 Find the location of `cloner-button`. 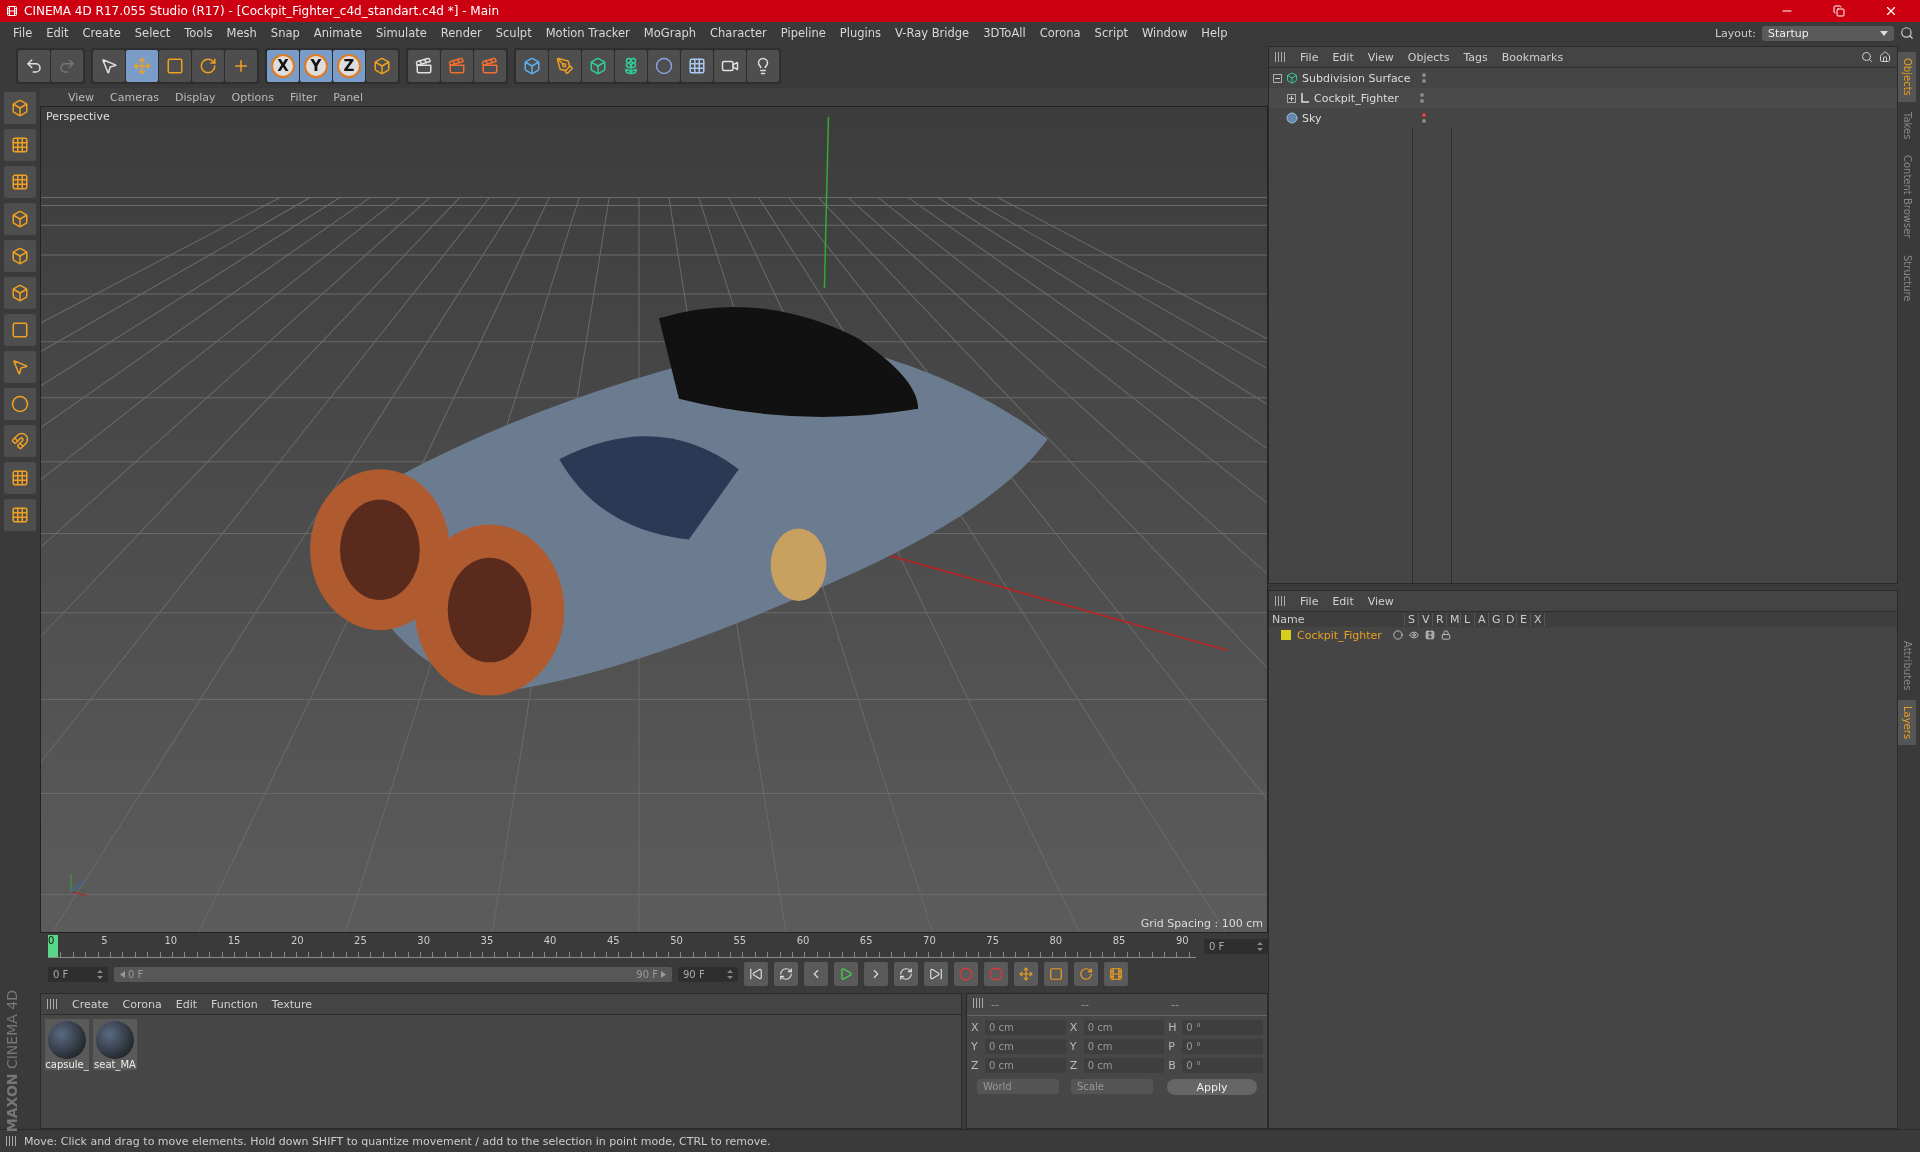

cloner-button is located at coordinates (631, 66).